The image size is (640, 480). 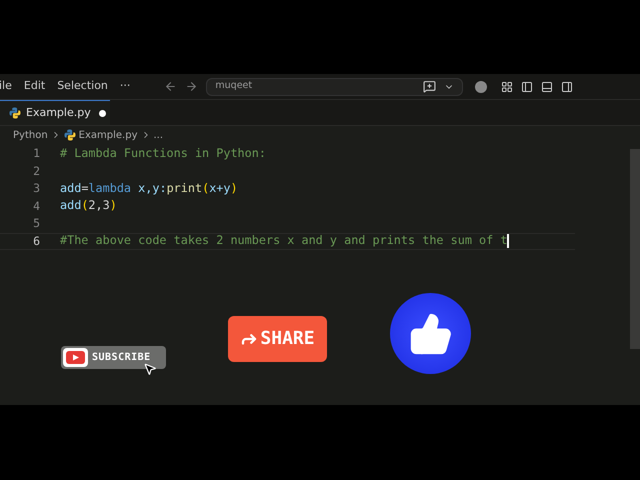 I want to click on mouse-pointer-icon, so click(x=150, y=369).